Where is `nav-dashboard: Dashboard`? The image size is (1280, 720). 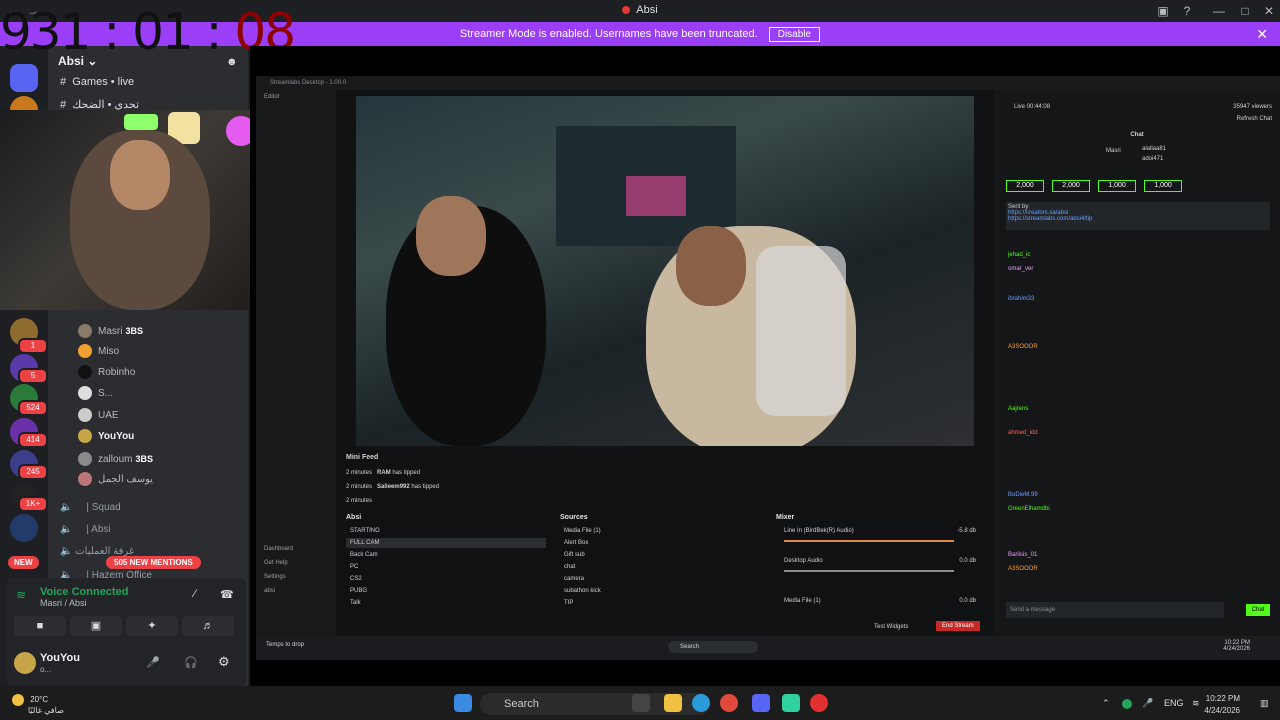
nav-dashboard: Dashboard is located at coordinates (296, 549).